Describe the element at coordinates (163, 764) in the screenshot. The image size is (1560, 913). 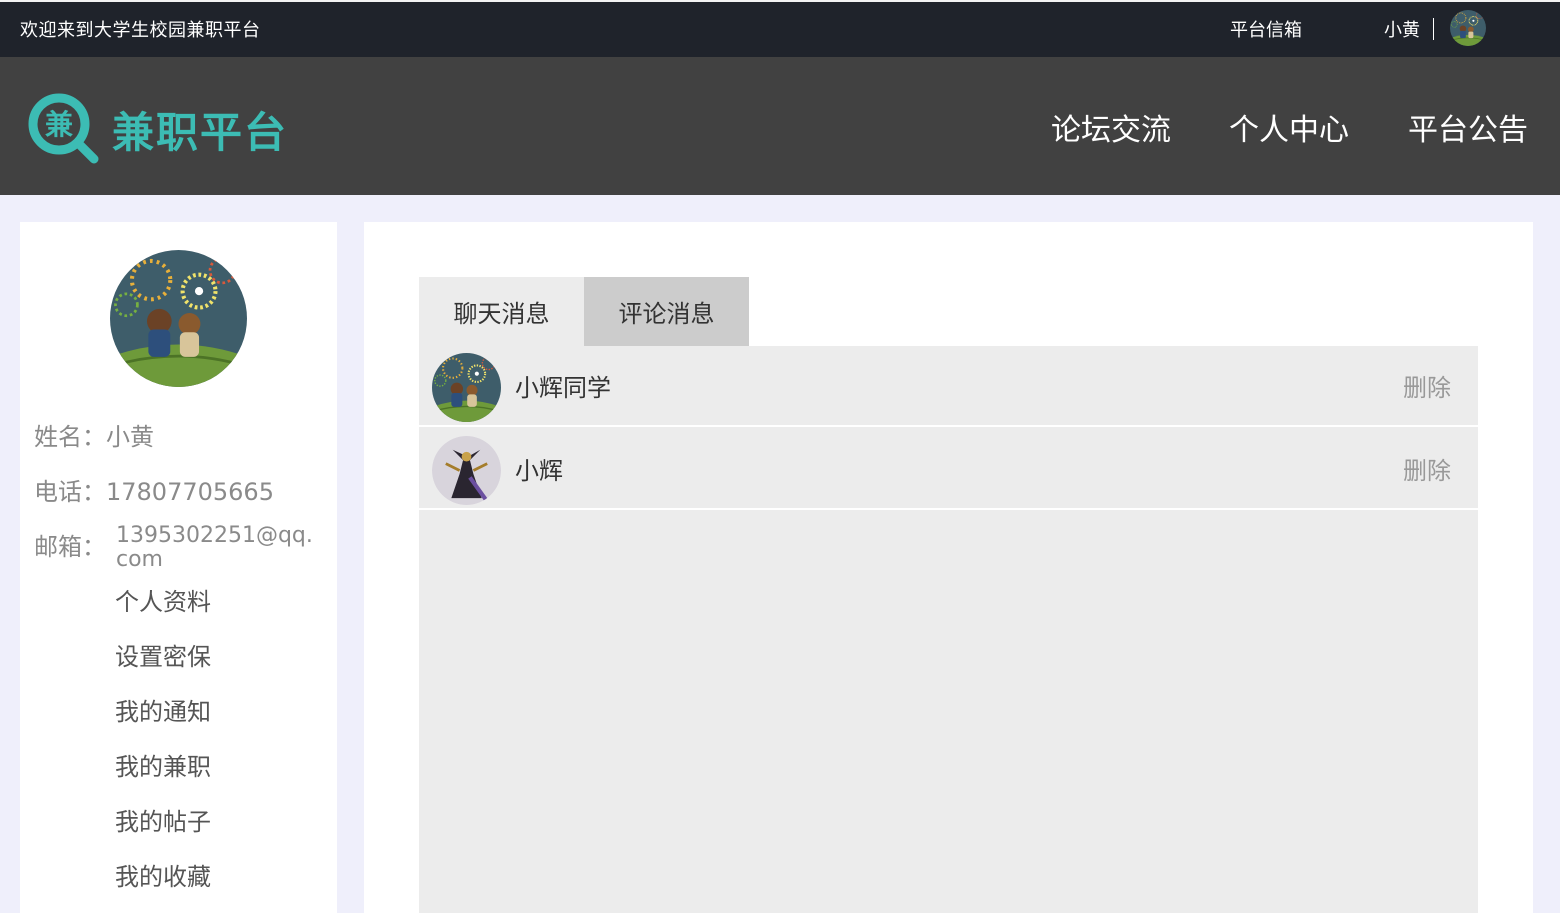
I see `menu-my-jobs: 我的兼职` at that location.